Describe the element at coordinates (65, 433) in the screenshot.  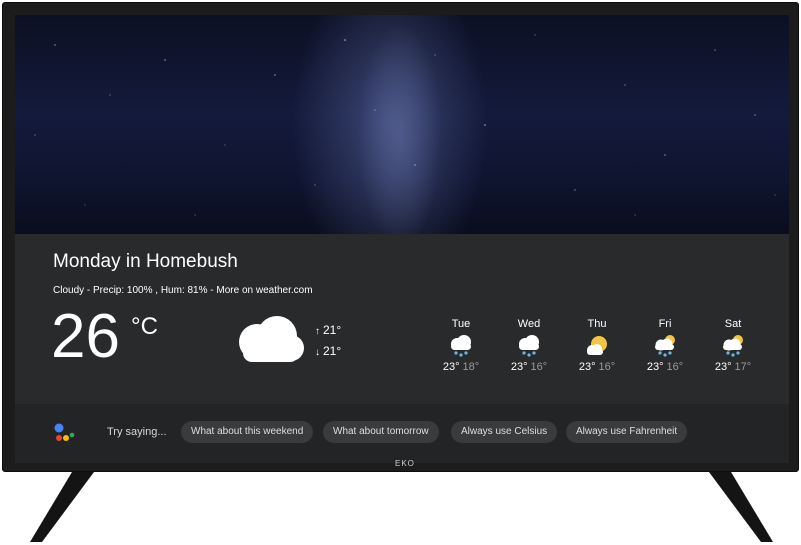
I see `google-assistant-icon` at that location.